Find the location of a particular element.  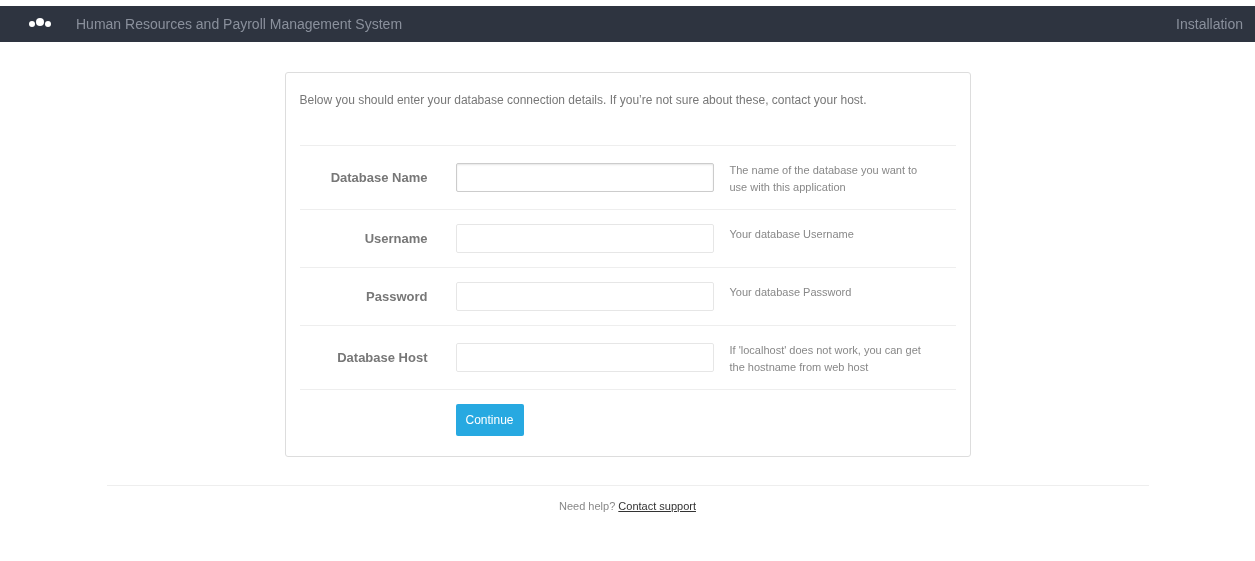

continue-button: Continue is located at coordinates (489, 420).